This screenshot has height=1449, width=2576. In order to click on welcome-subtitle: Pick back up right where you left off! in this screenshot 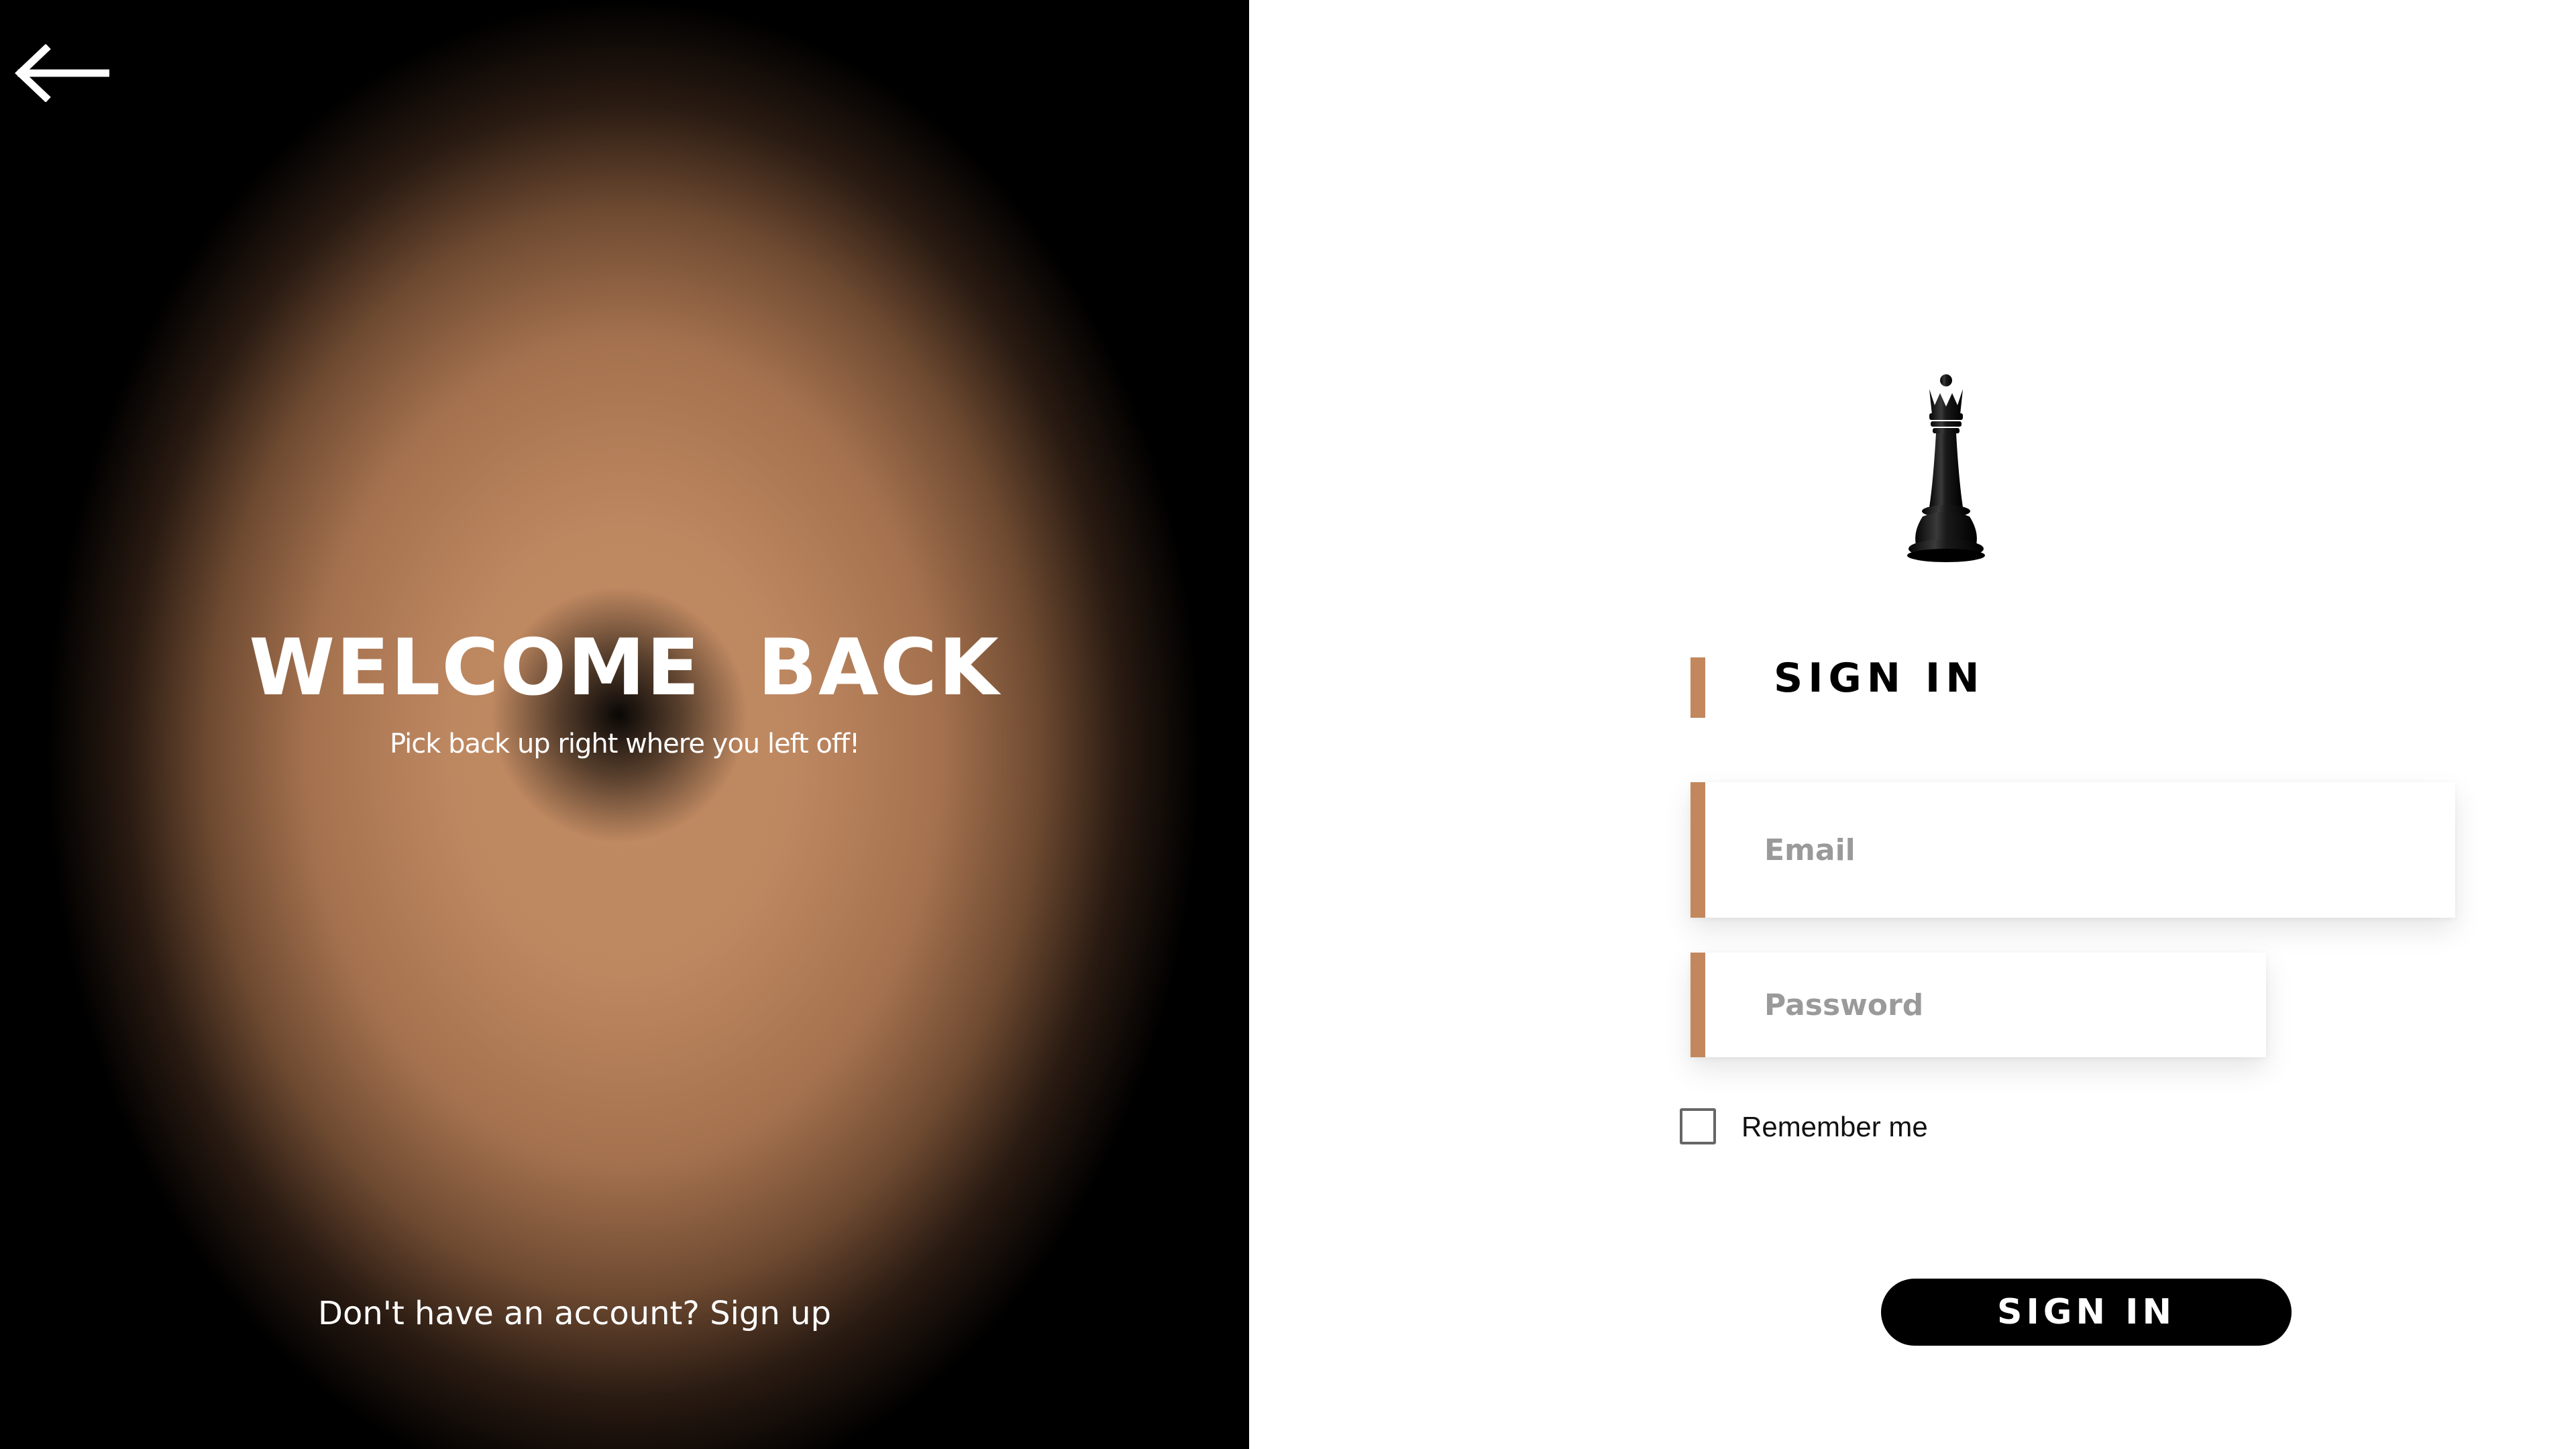, I will do `click(624, 744)`.